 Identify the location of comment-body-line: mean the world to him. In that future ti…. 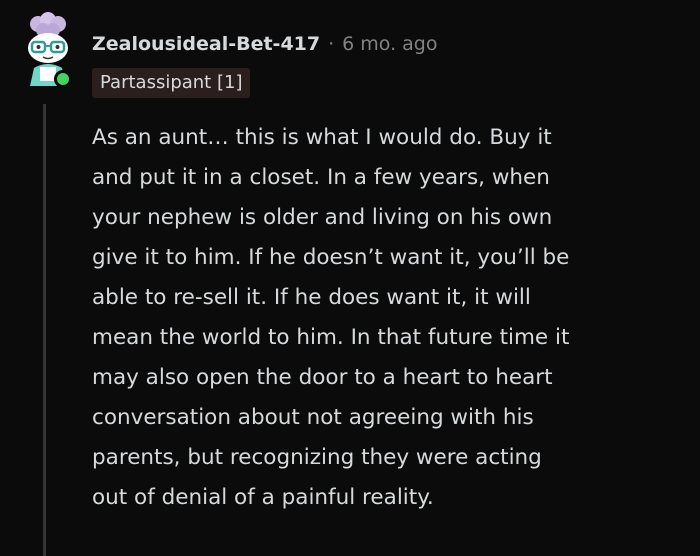
(331, 337).